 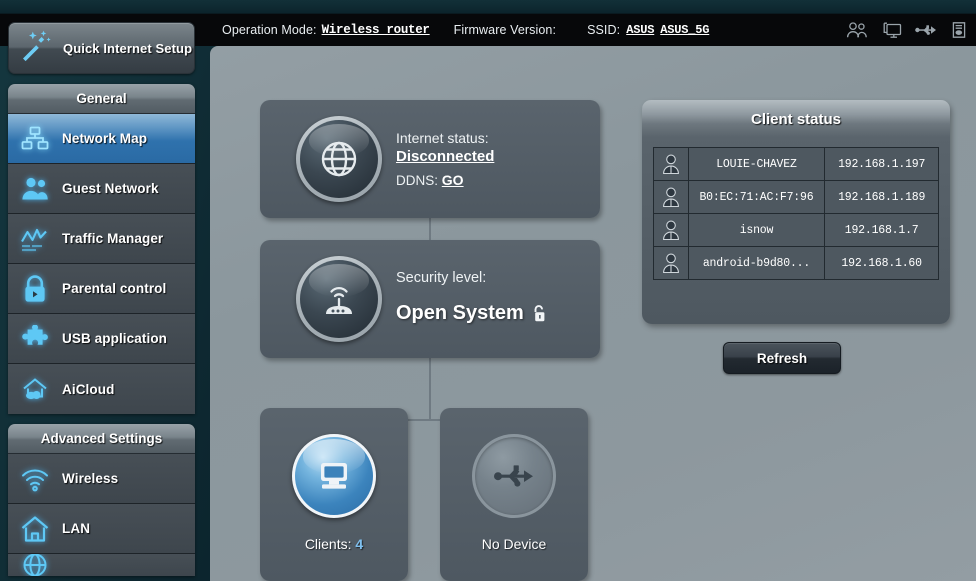 I want to click on client-ip: 192.168.1.197, so click(x=881, y=164).